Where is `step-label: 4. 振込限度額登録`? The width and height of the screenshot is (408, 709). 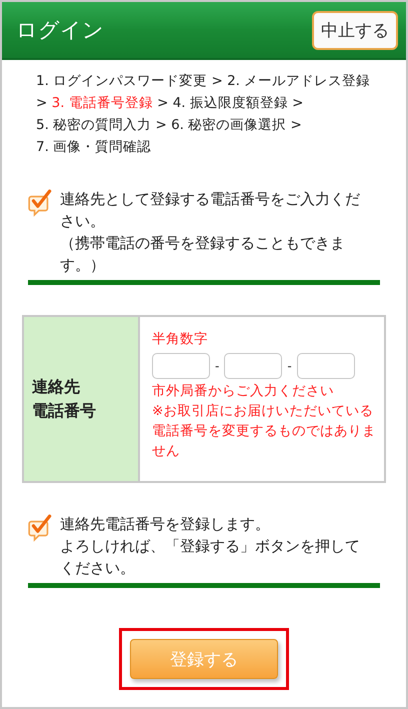 step-label: 4. 振込限度額登録 is located at coordinates (230, 103).